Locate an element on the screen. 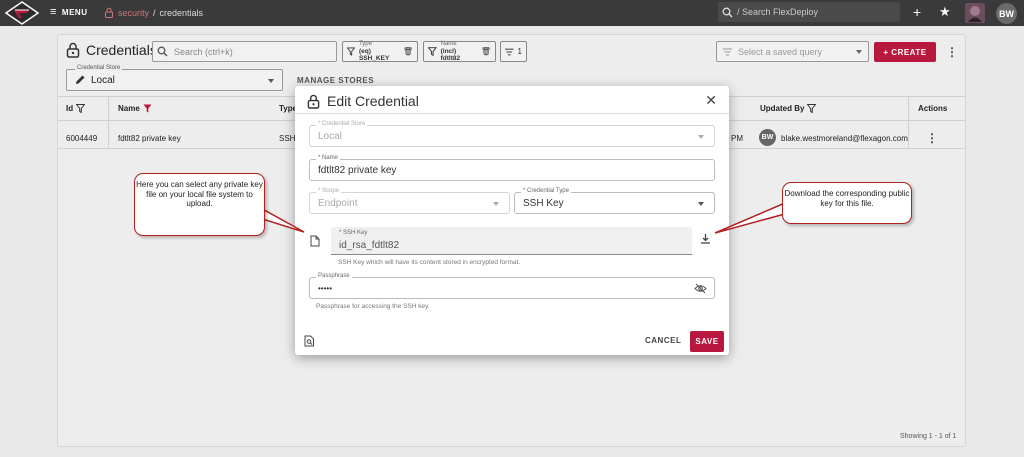 The height and width of the screenshot is (457, 1024). visibility-off-icon is located at coordinates (700, 288).